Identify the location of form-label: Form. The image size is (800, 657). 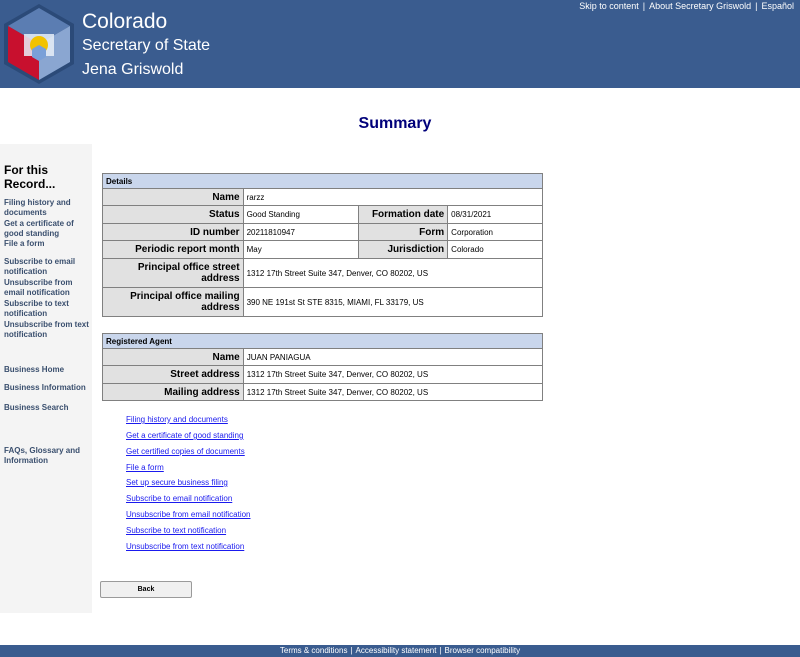
(403, 232).